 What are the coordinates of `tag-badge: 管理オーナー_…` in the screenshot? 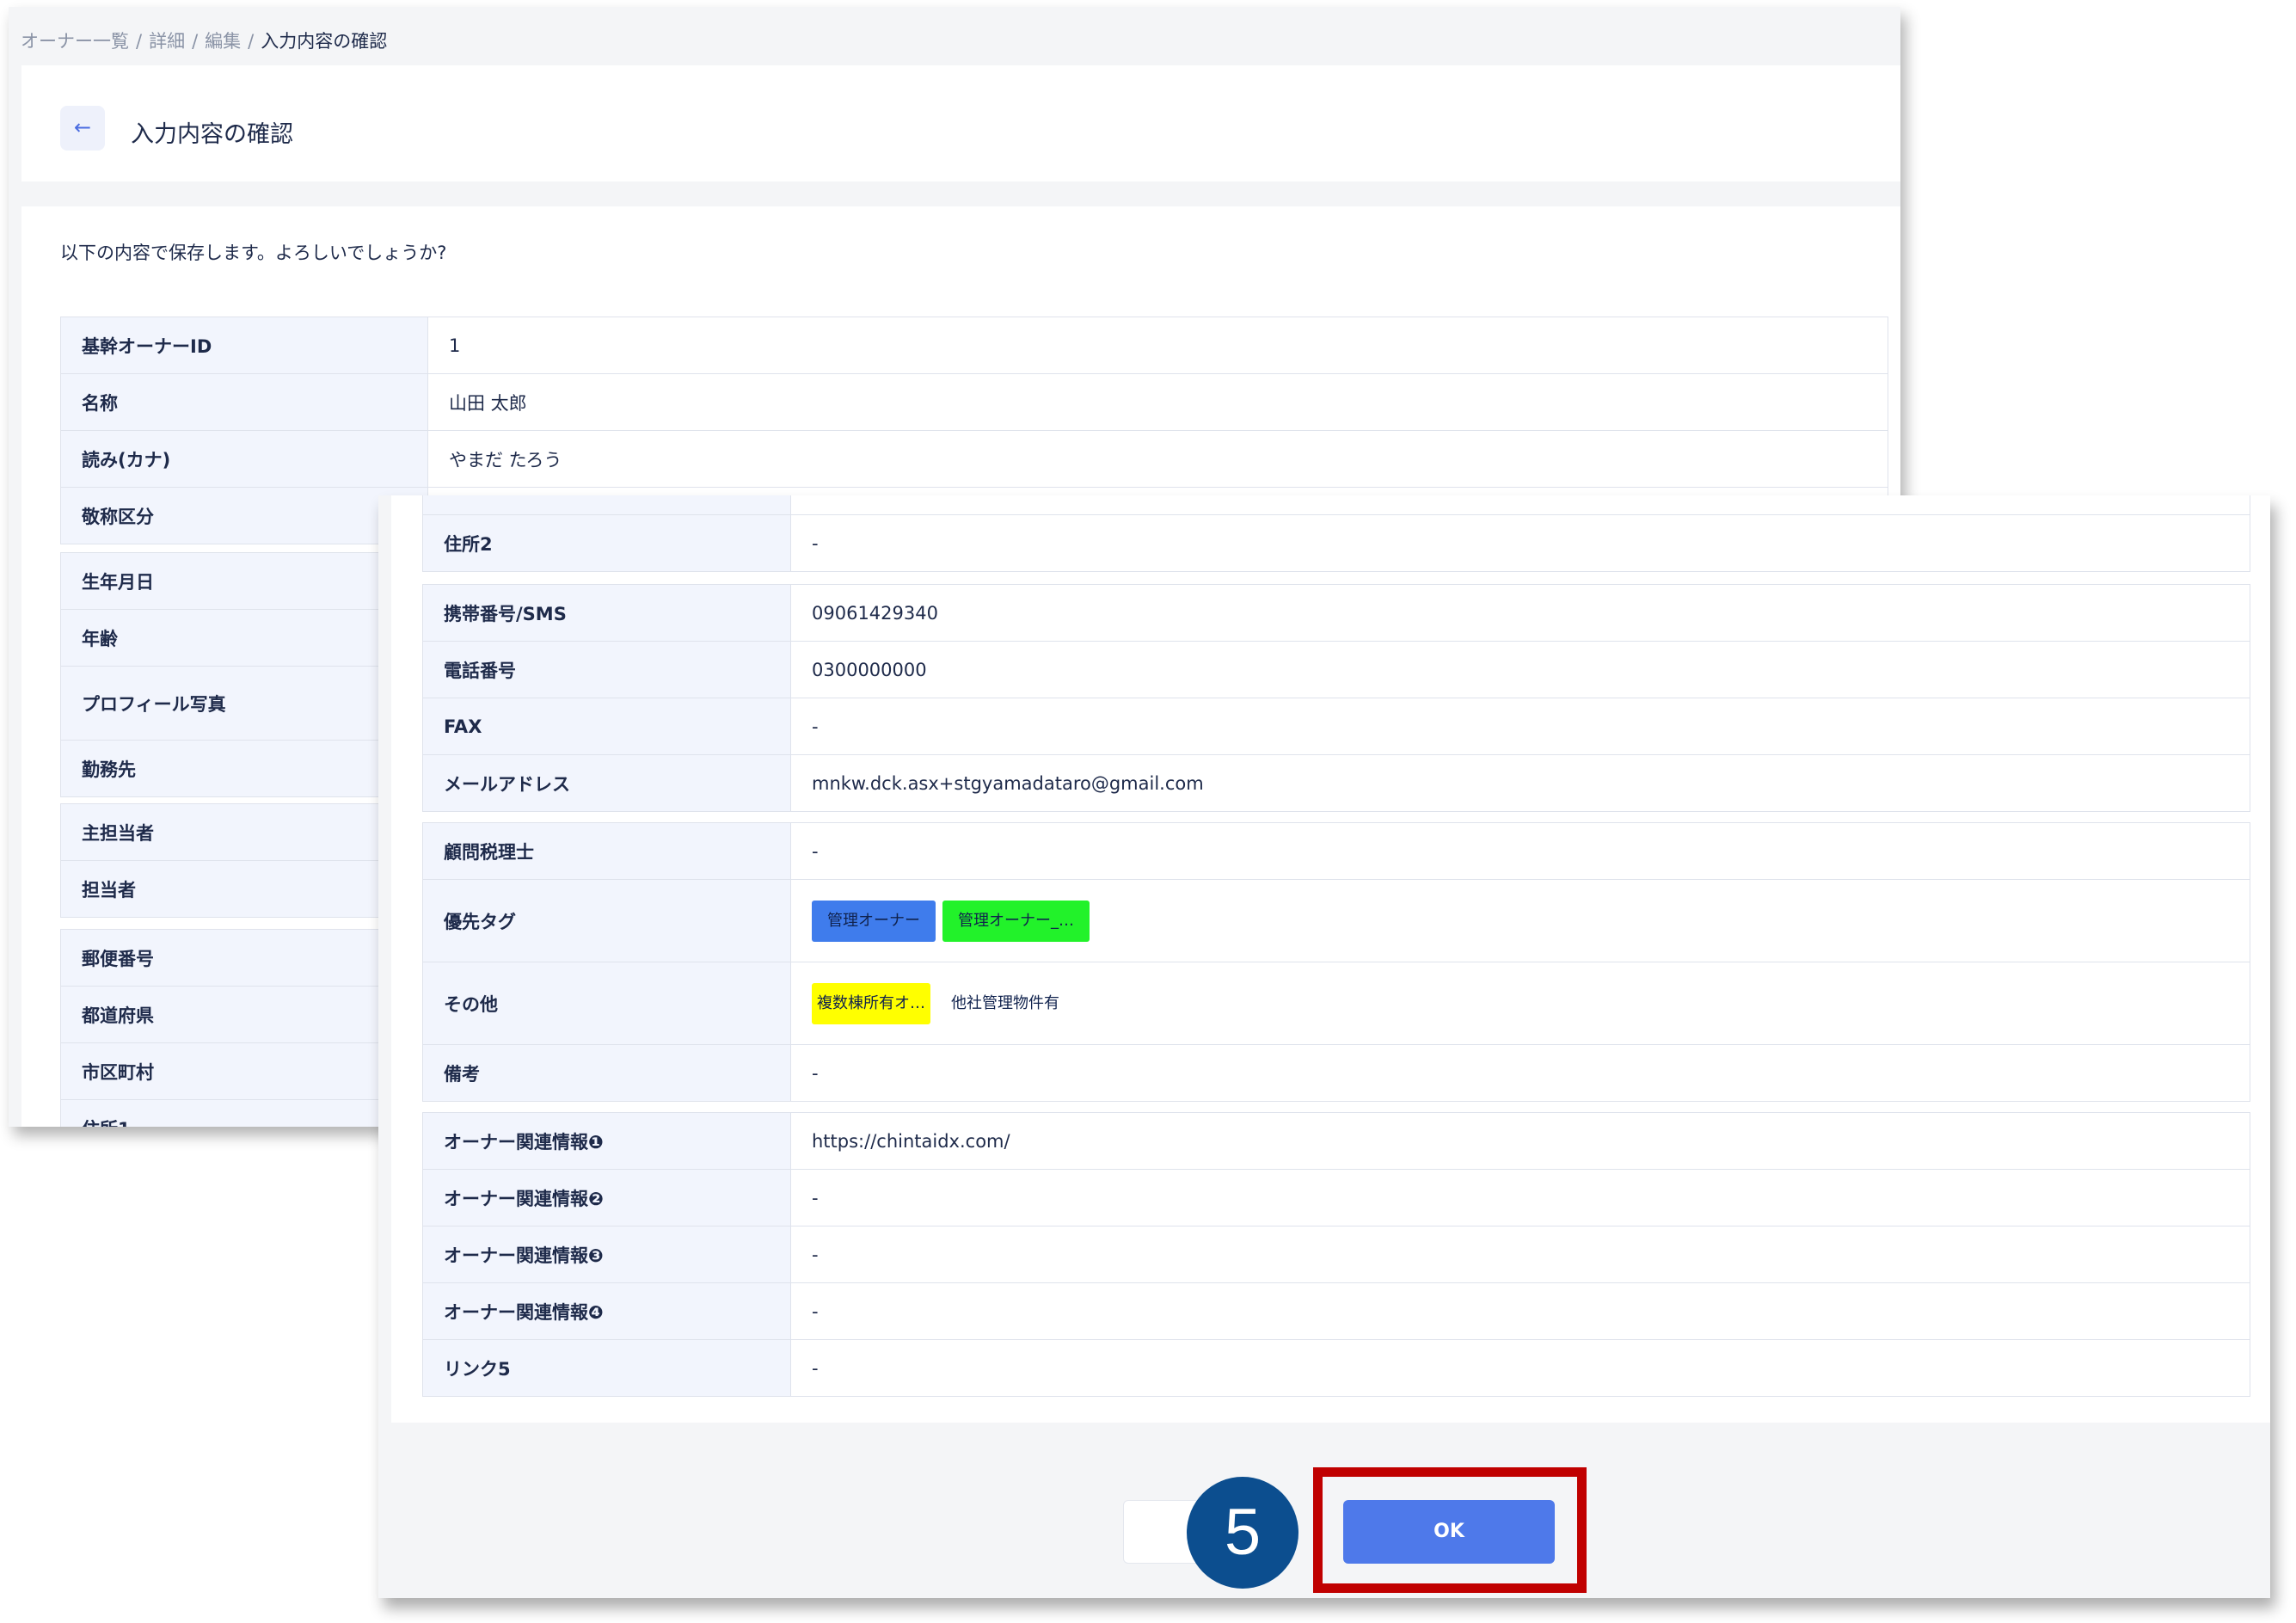 It's located at (1016, 921).